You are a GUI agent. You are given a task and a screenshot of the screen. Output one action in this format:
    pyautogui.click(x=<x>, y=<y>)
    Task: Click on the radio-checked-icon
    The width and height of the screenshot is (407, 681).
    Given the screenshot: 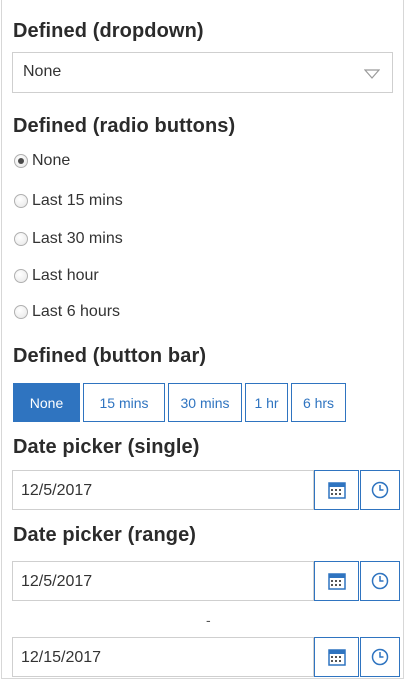 What is the action you would take?
    pyautogui.click(x=21, y=161)
    